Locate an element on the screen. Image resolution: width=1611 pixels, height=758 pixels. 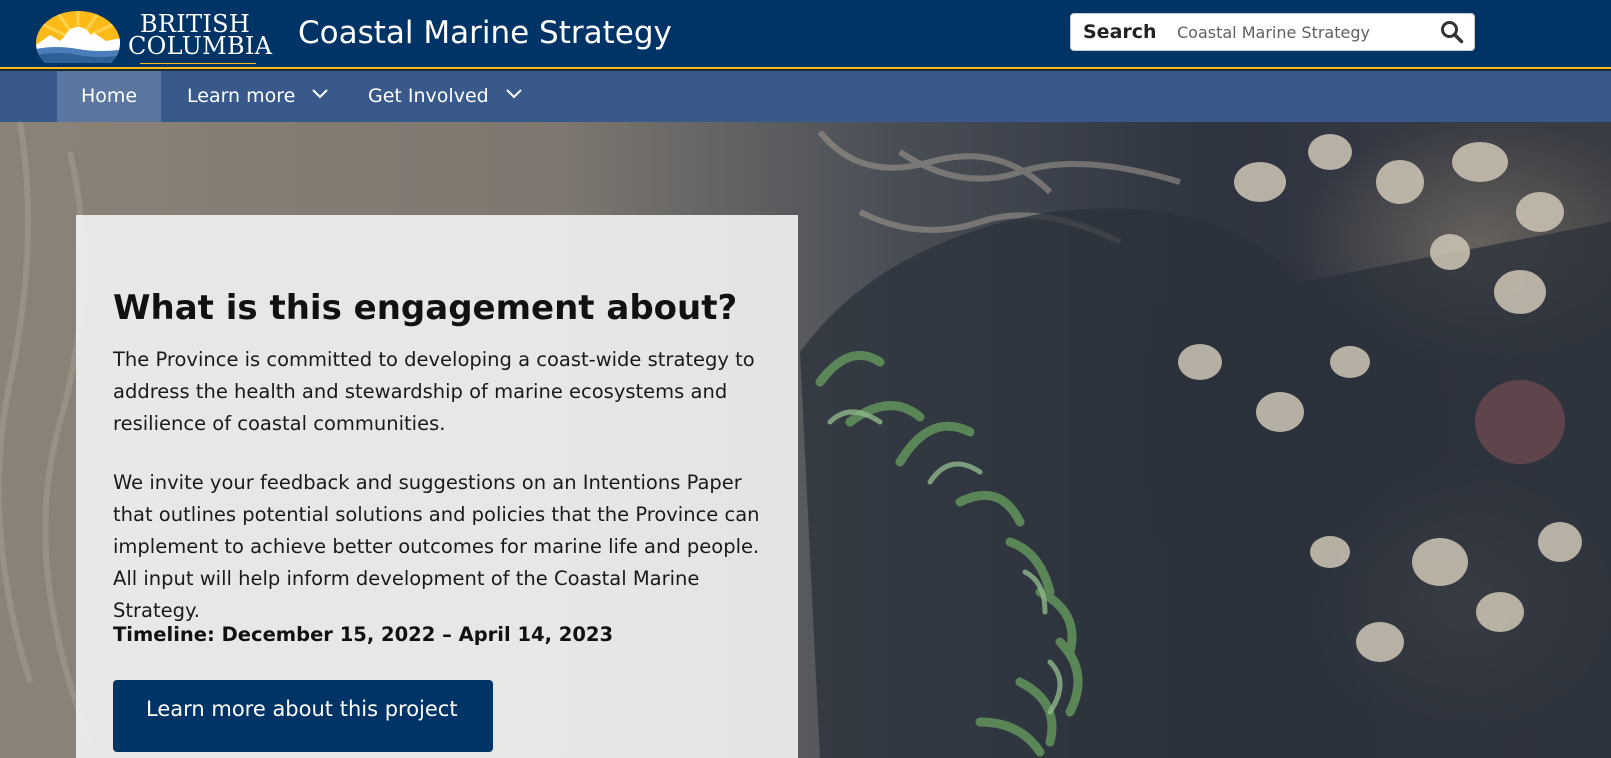
nav-item-home: Home is located at coordinates (109, 96).